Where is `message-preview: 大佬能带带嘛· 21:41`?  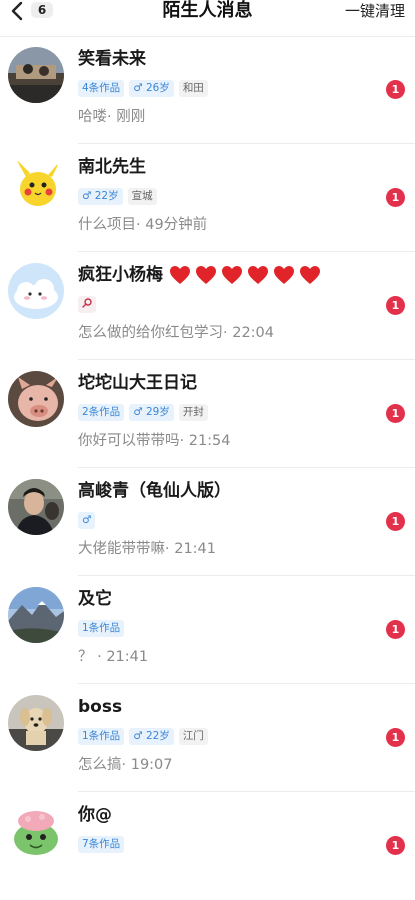
message-preview: 大佬能带带嘛· 21:41 is located at coordinates (147, 549).